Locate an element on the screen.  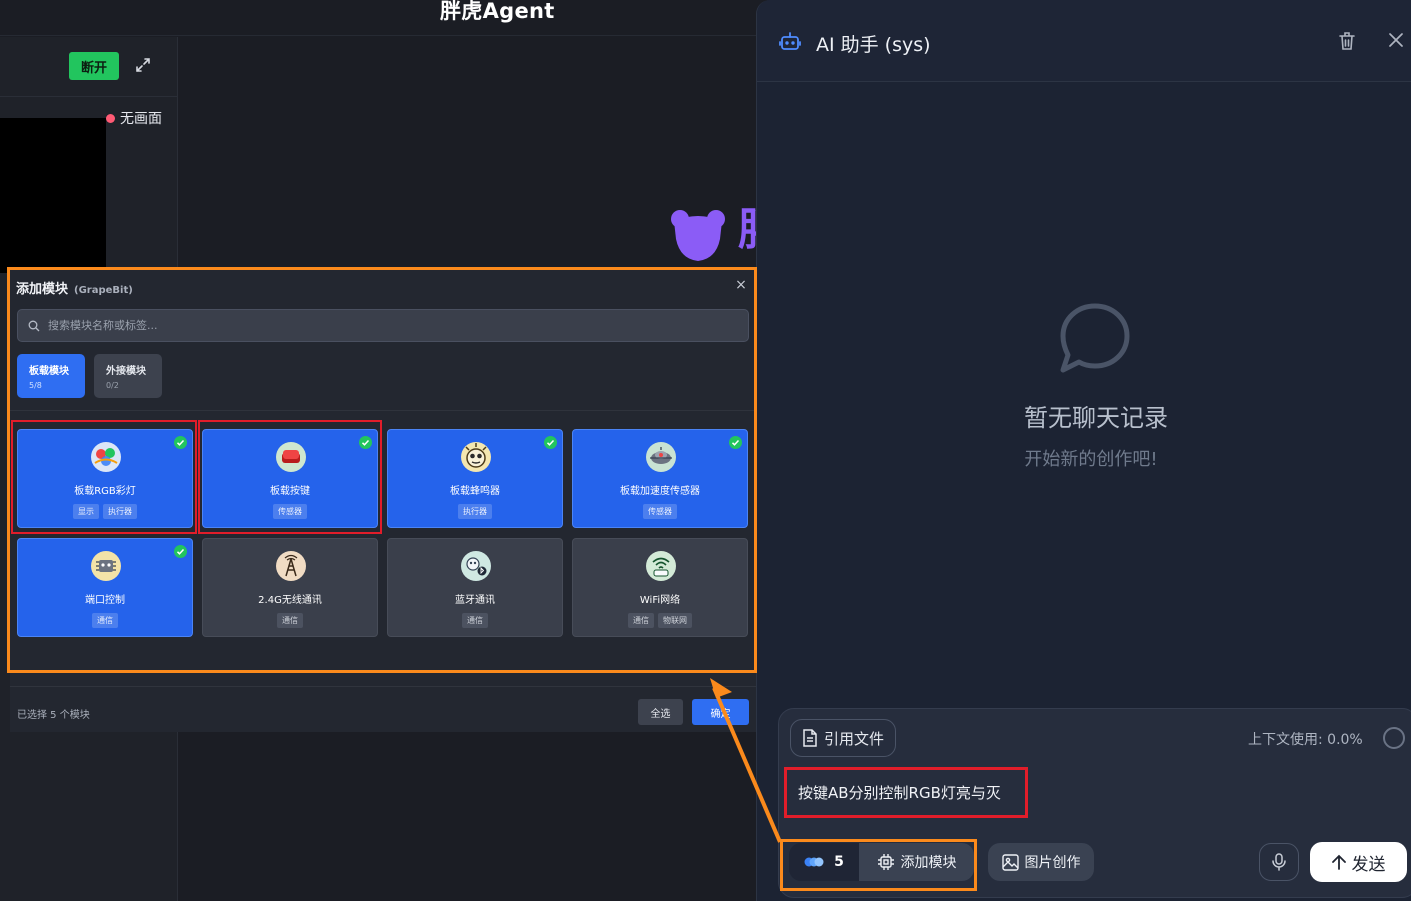
module-name: 板载按键 is located at coordinates (290, 491).